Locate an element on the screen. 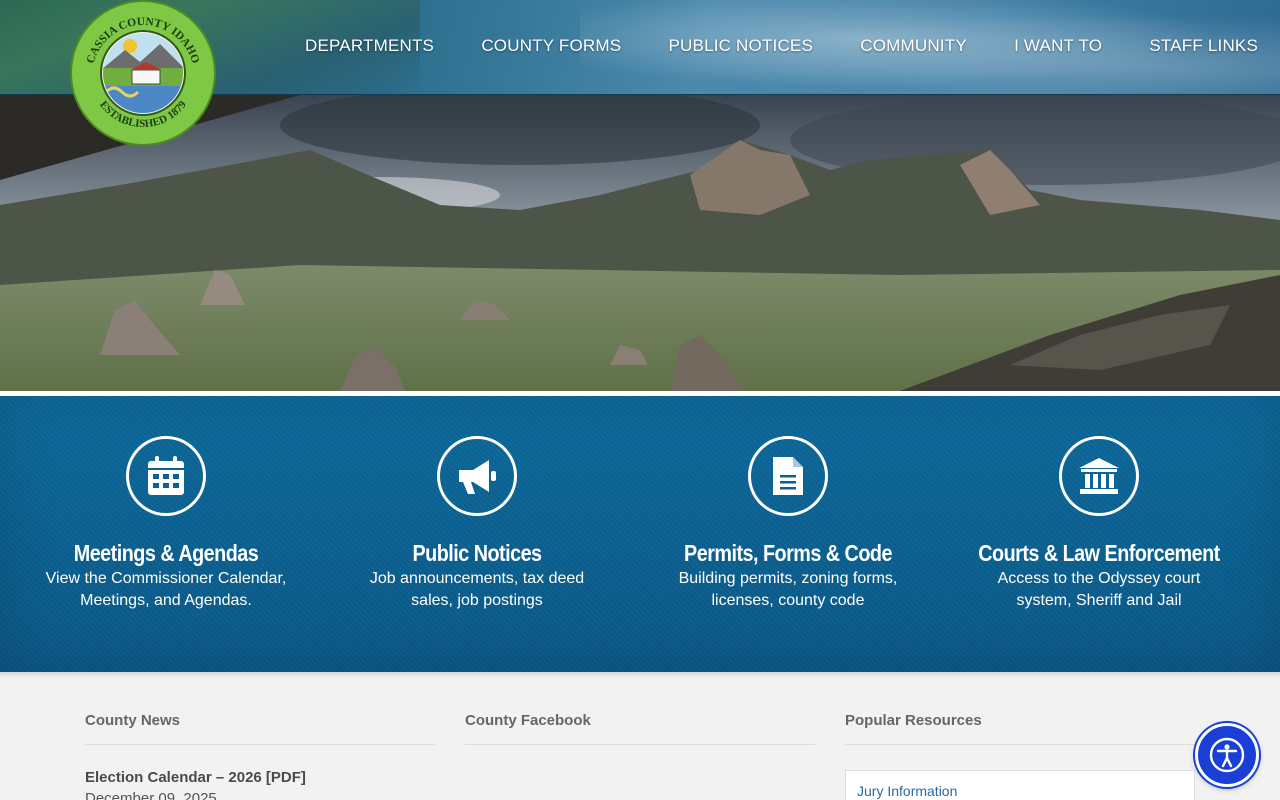  resource-link-jury-information: Jury Information is located at coordinates (907, 791).